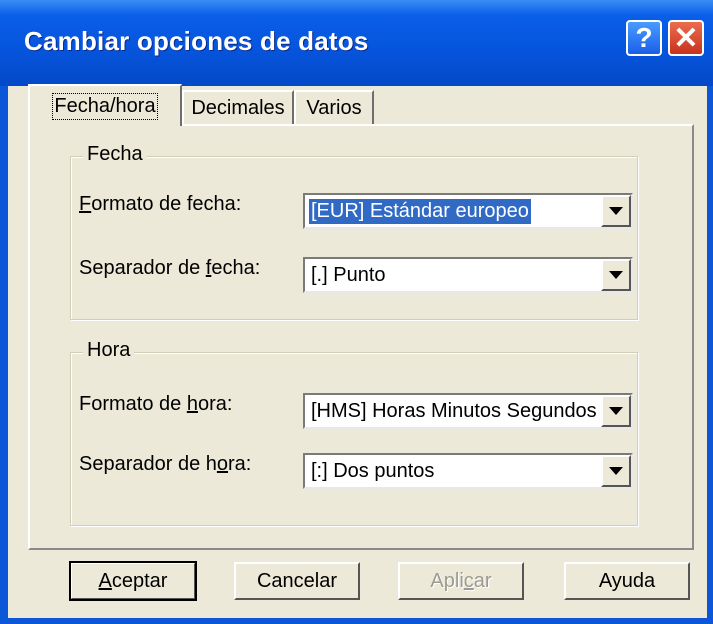 The width and height of the screenshot is (713, 624). I want to click on tab-varios: Varios, so click(334, 107).